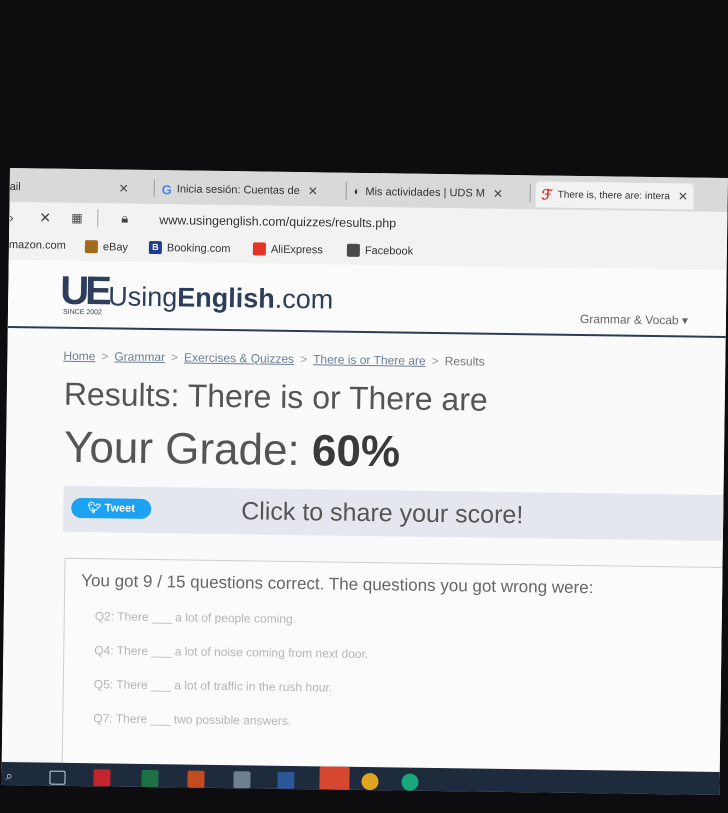 This screenshot has width=728, height=813. Describe the element at coordinates (57, 777) in the screenshot. I see `task-view-icon` at that location.